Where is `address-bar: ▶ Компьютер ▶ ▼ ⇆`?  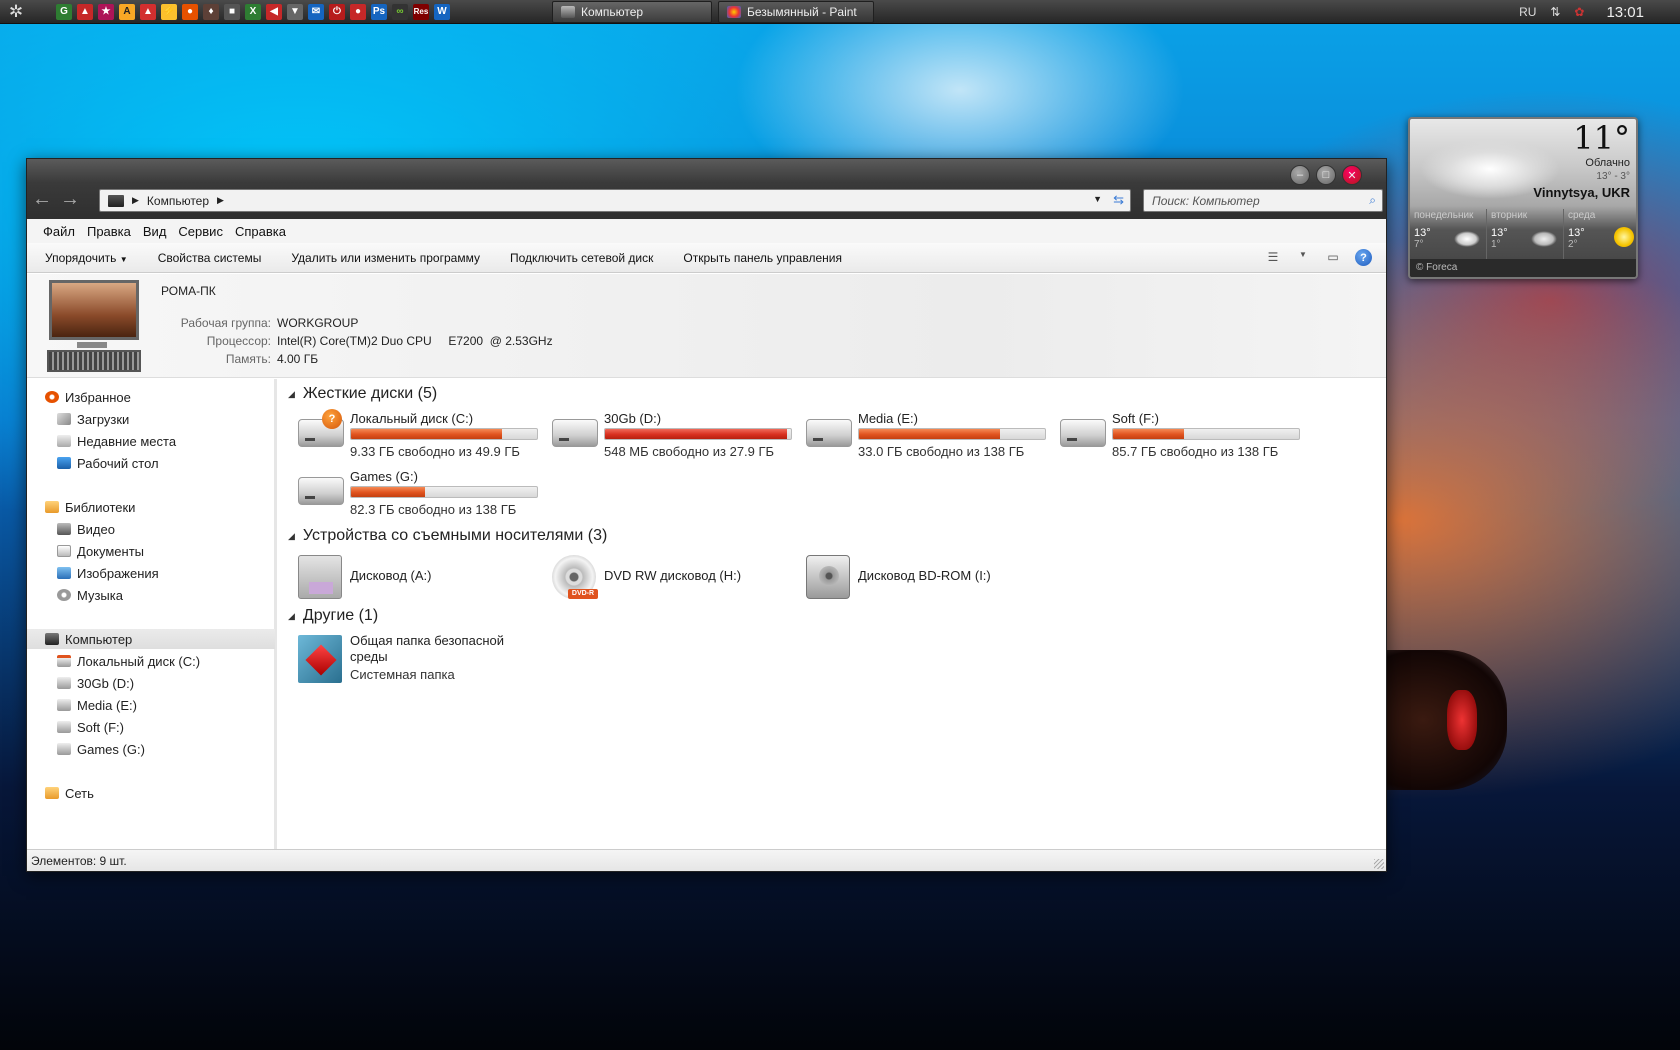
address-bar: ▶ Компьютер ▶ ▼ ⇆ is located at coordinates (615, 200).